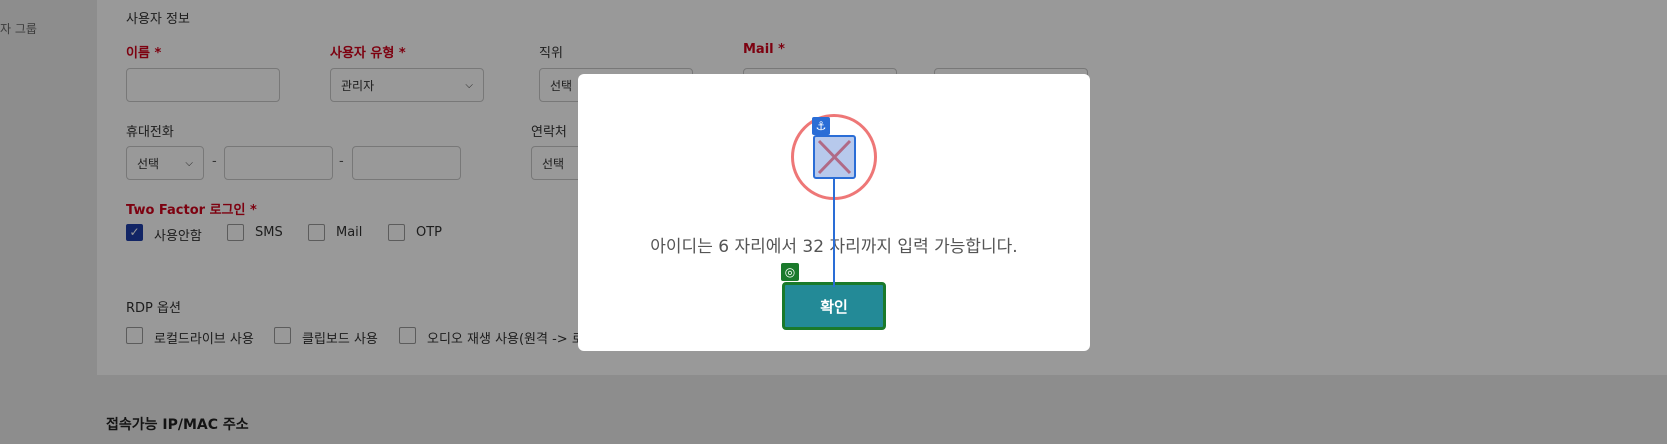 Image resolution: width=1667 pixels, height=444 pixels. What do you see at coordinates (821, 126) in the screenshot?
I see `anchor-icon: ⚓` at bounding box center [821, 126].